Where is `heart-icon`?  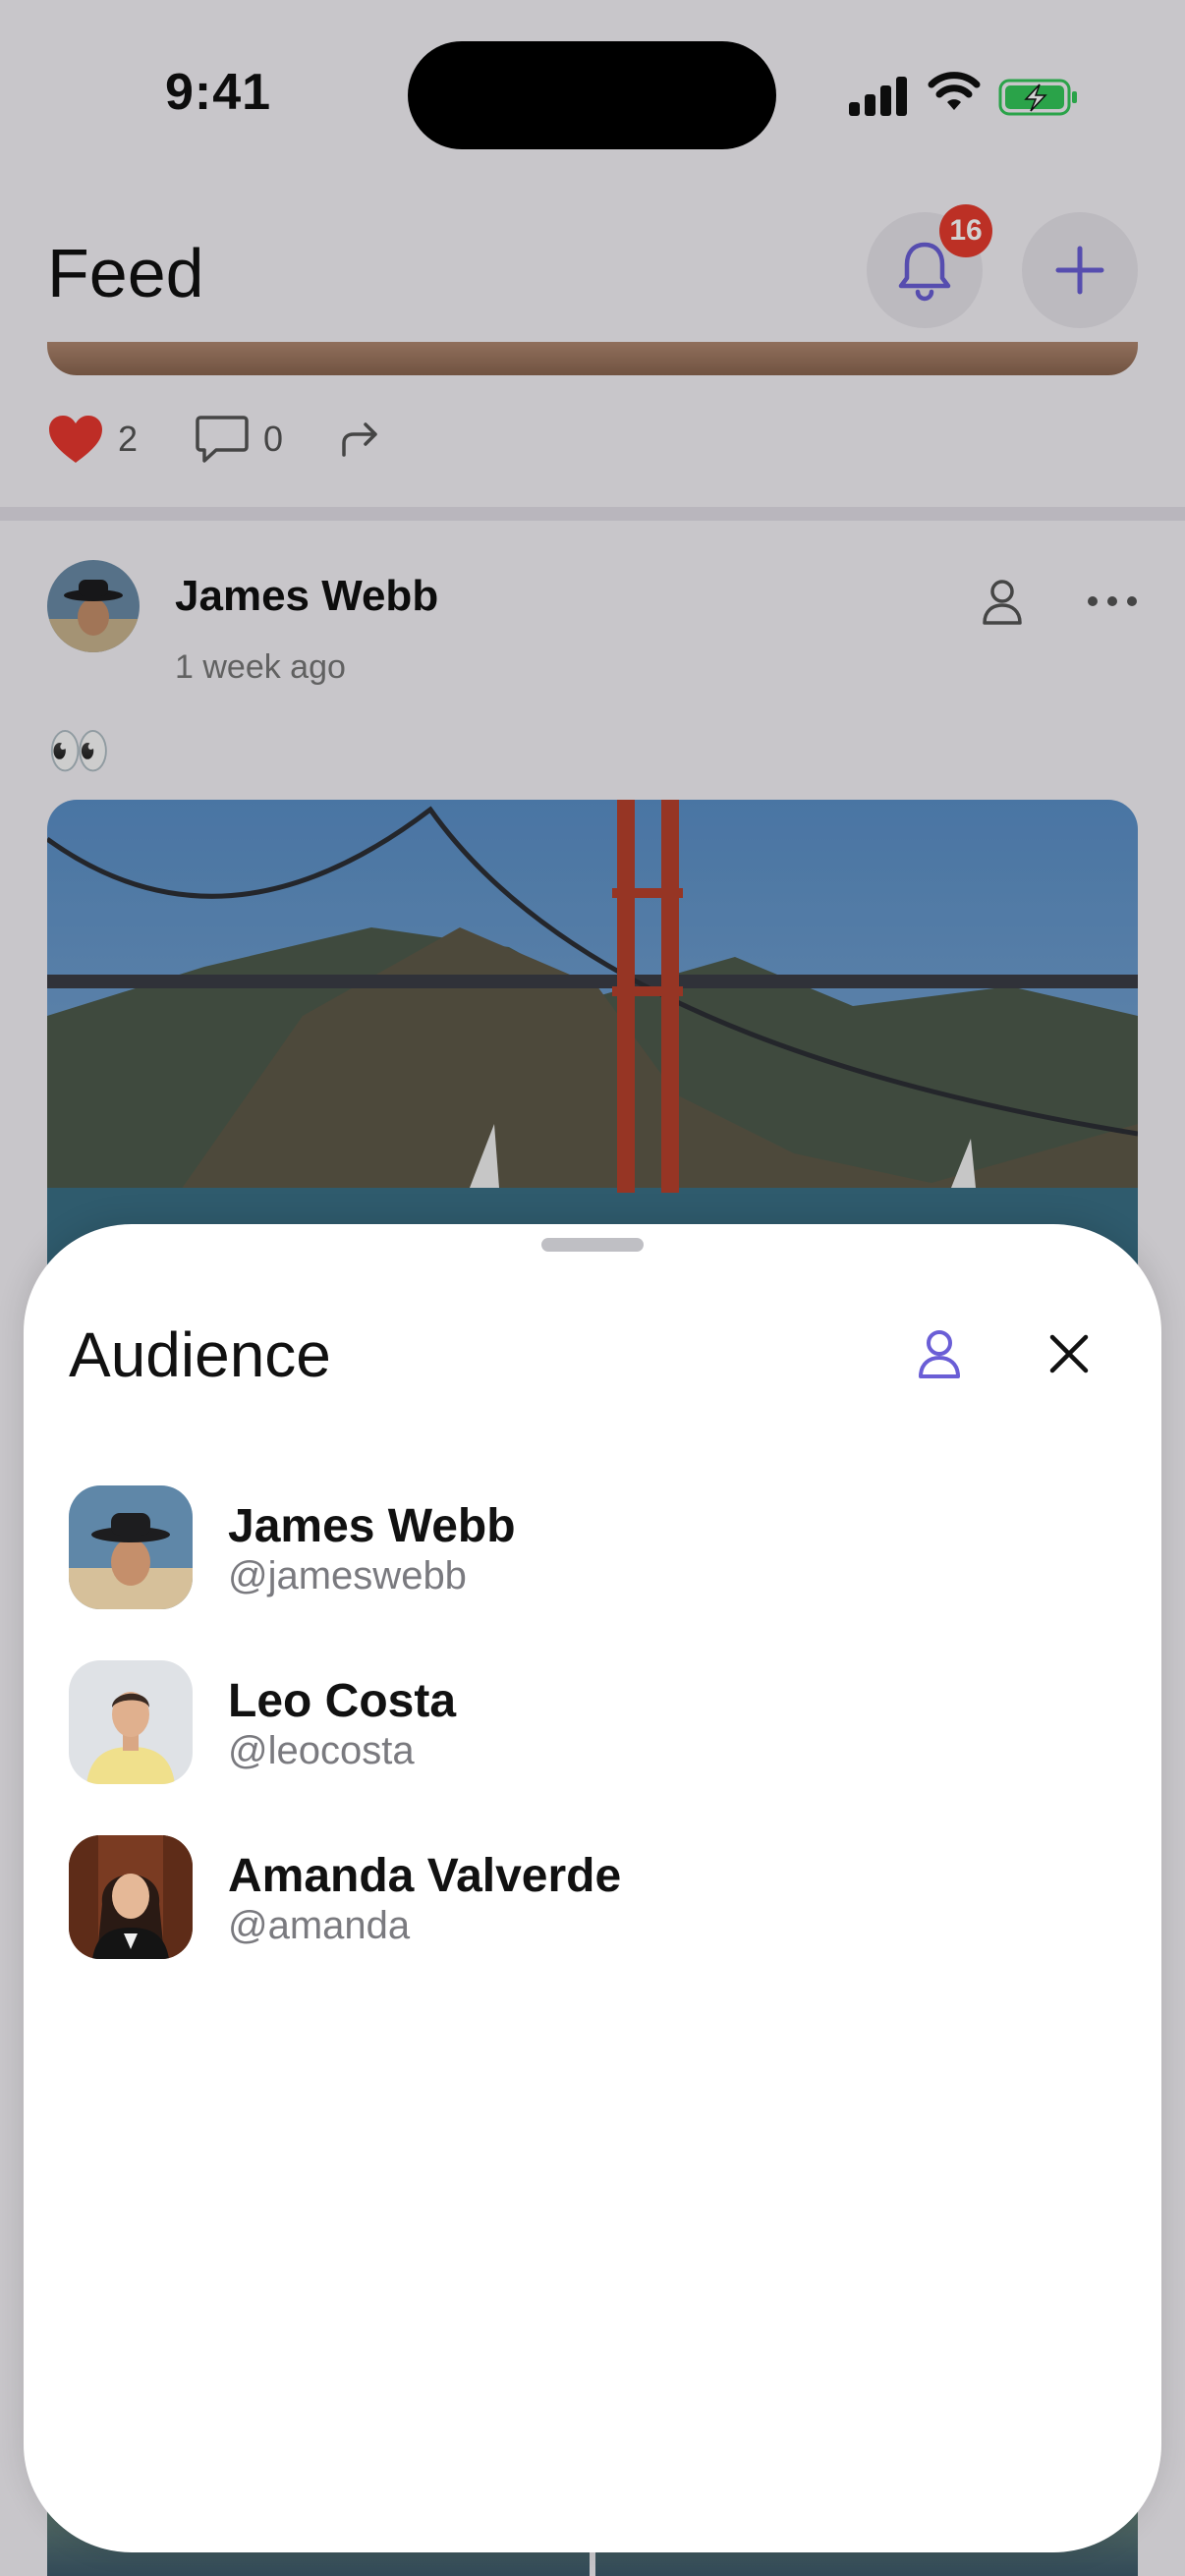
heart-icon is located at coordinates (76, 439).